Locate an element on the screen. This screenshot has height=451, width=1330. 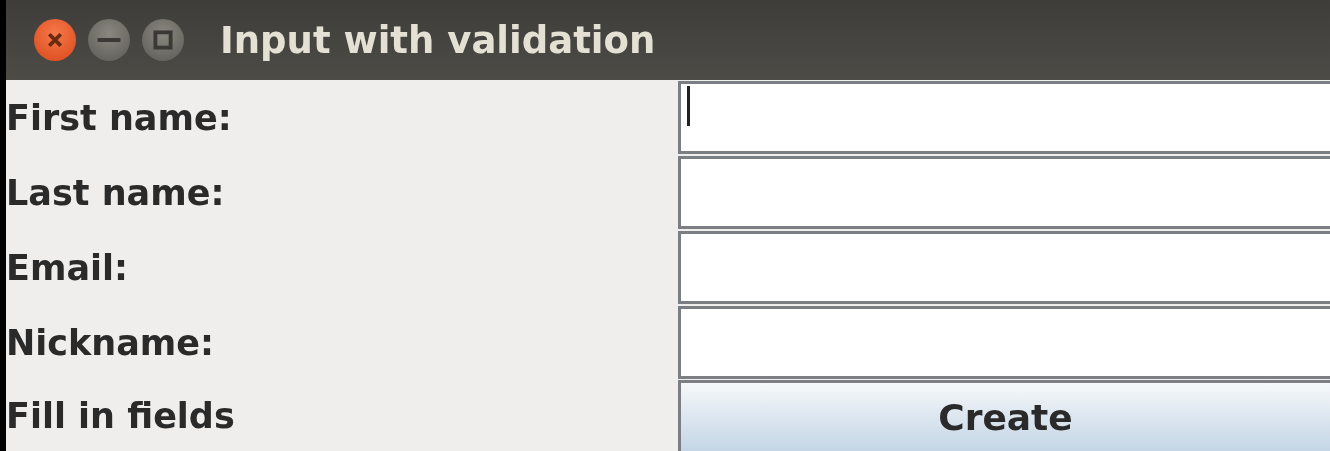
create-button: Create is located at coordinates (1004, 415).